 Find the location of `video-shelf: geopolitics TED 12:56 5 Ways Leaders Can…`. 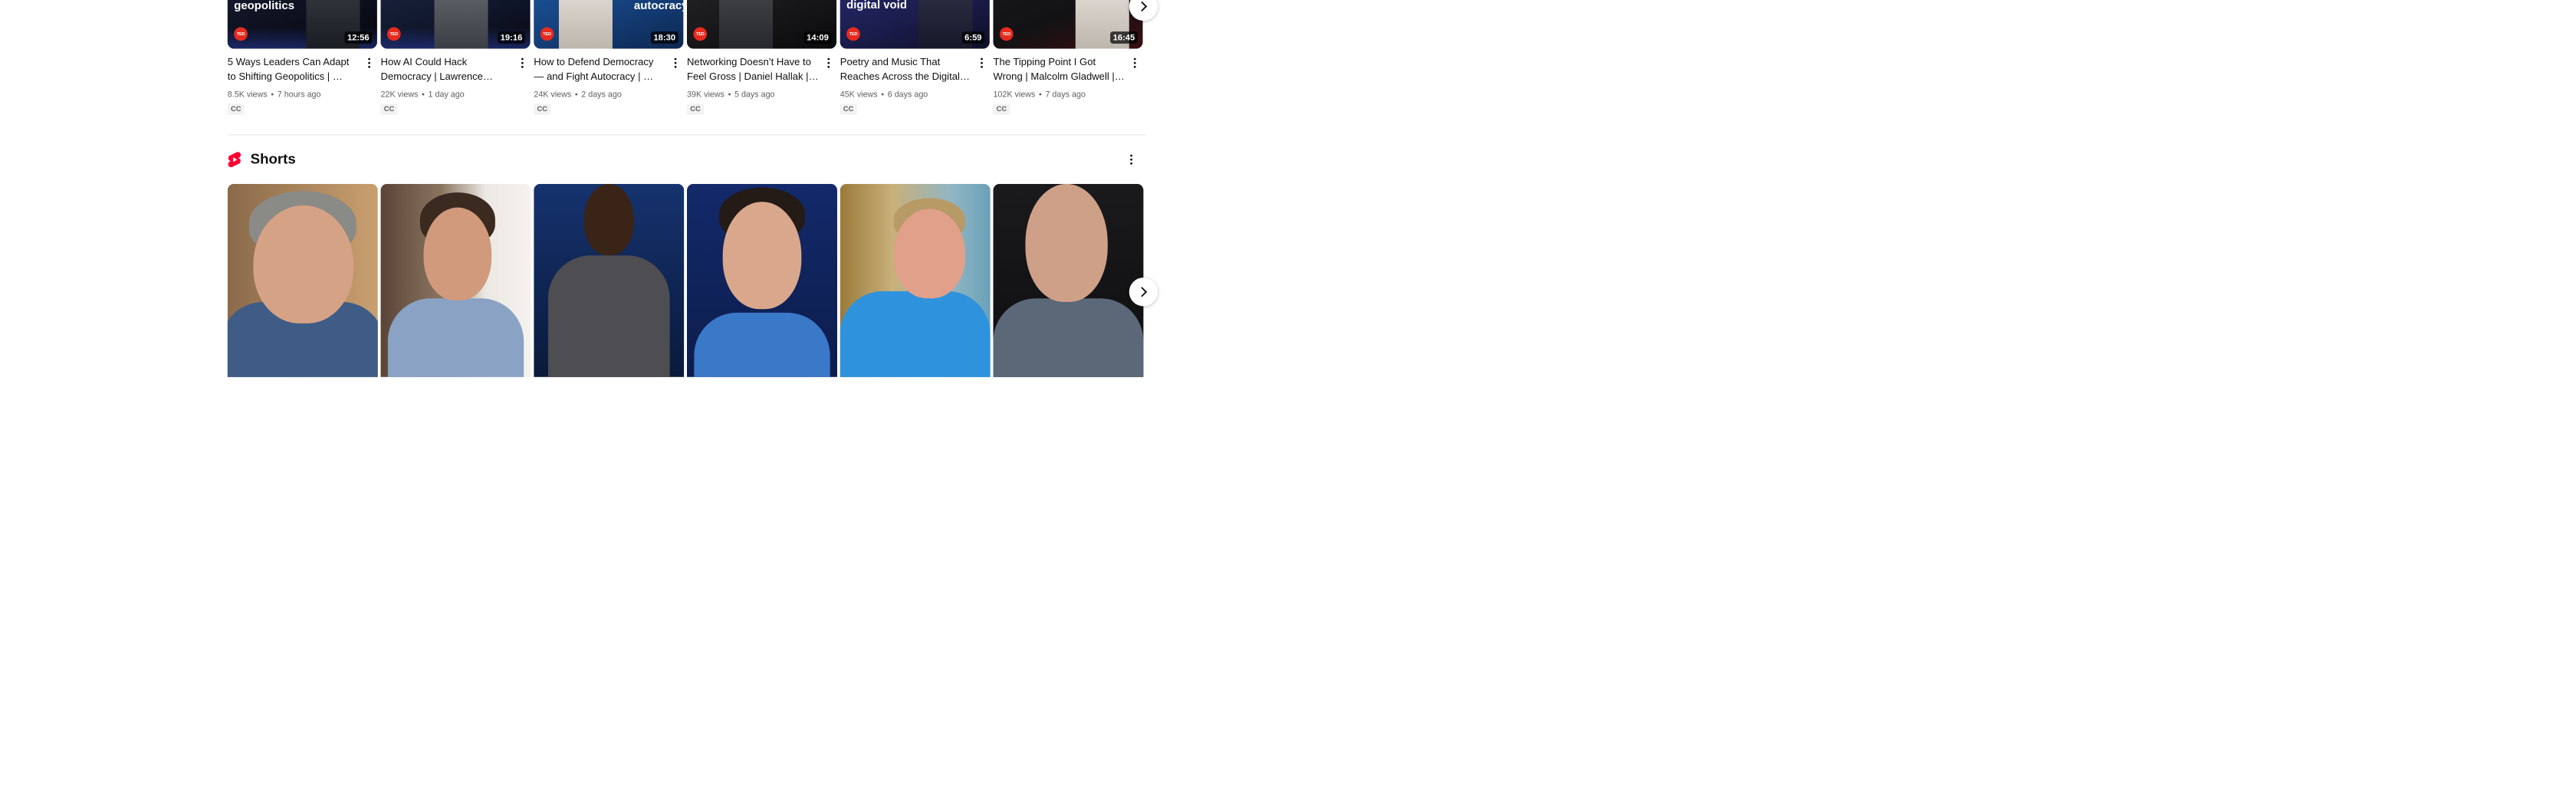

video-shelf: geopolitics TED 12:56 5 Ways Leaders Can… is located at coordinates (686, 61).